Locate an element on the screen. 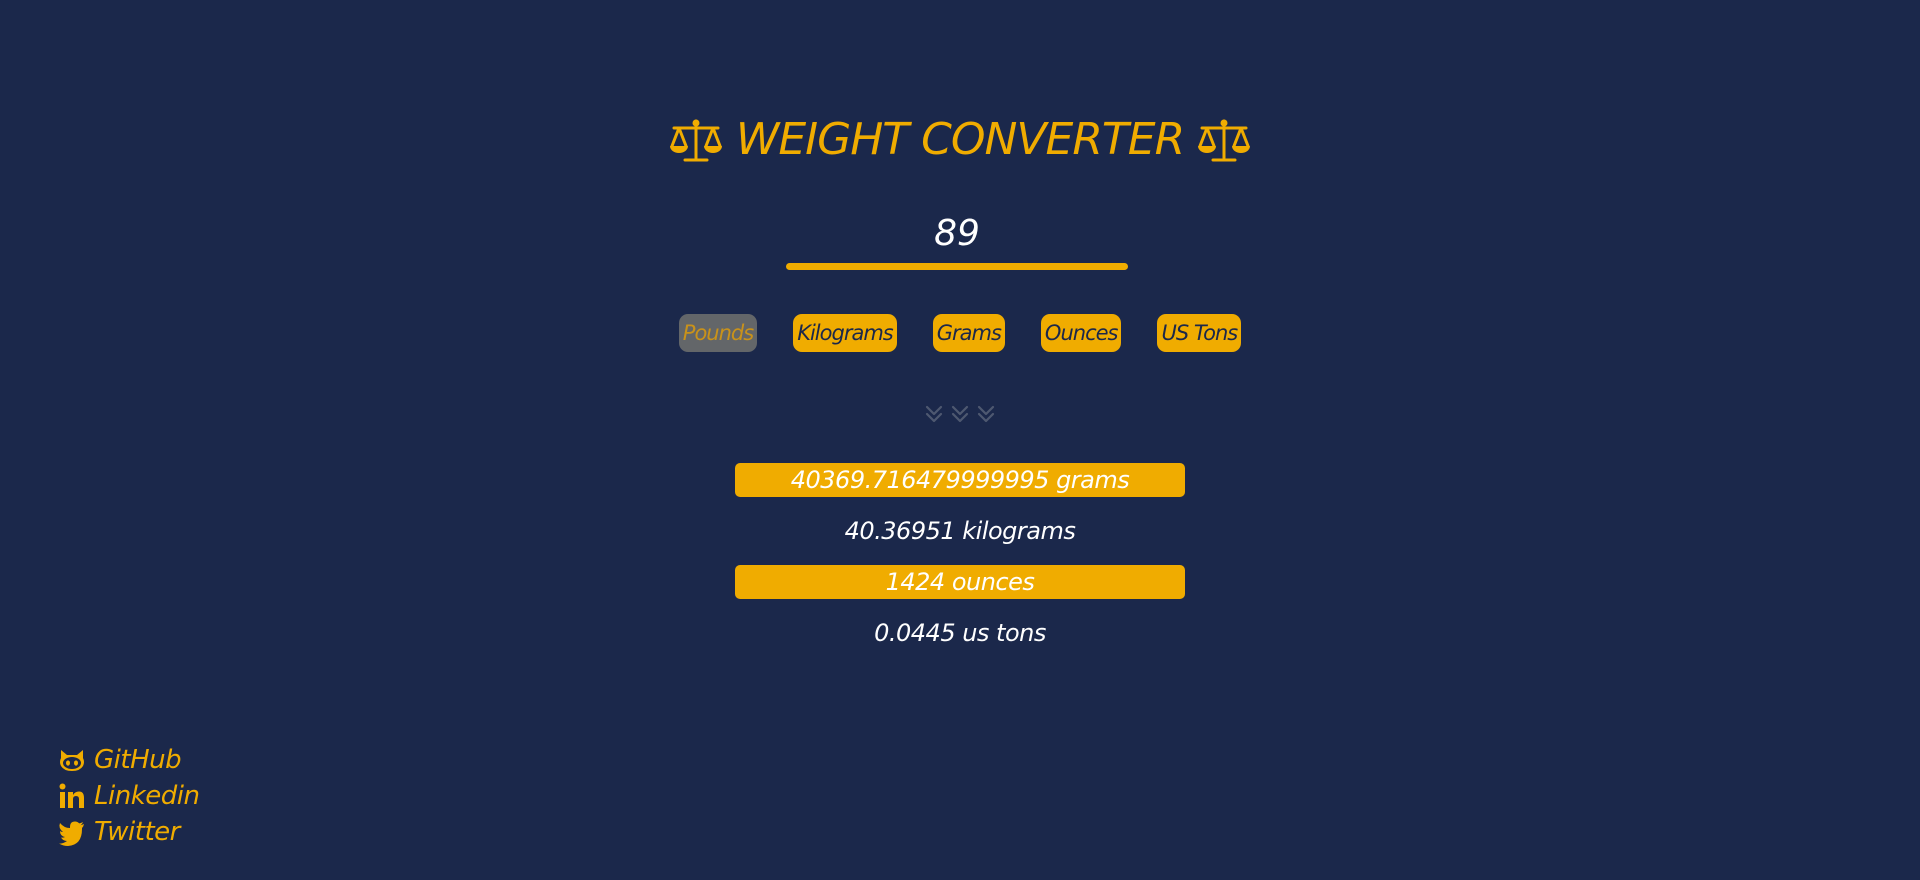 The image size is (1920, 880). unit-button-ounces: Ounces is located at coordinates (1081, 333).